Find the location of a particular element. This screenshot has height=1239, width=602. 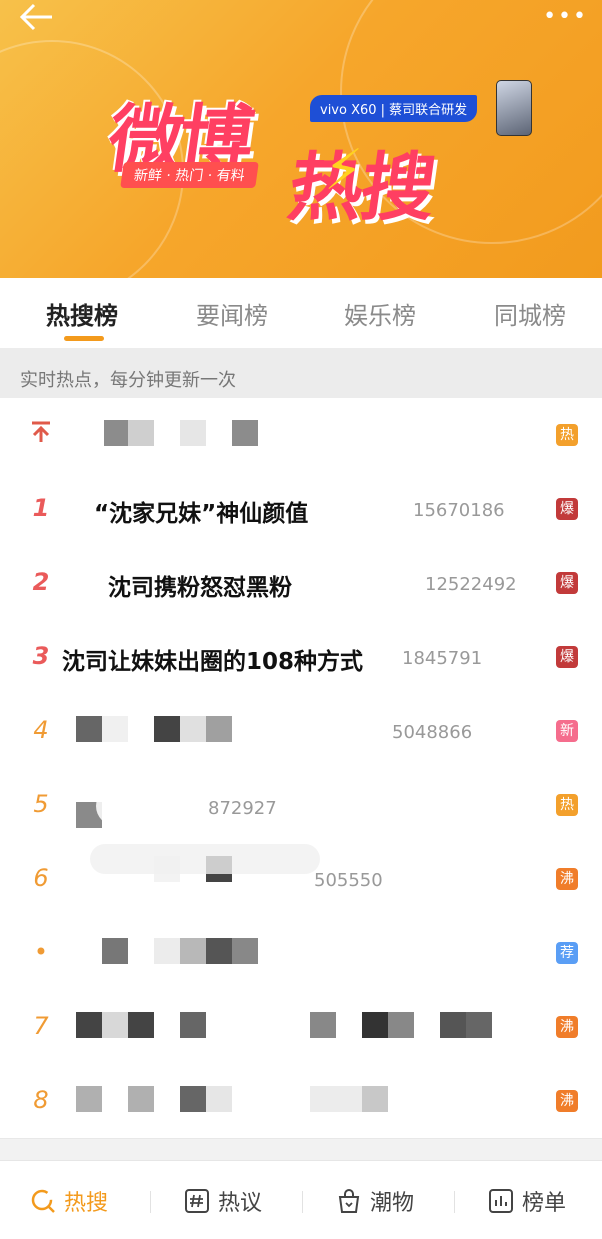

status-badge: 新 is located at coordinates (567, 731).